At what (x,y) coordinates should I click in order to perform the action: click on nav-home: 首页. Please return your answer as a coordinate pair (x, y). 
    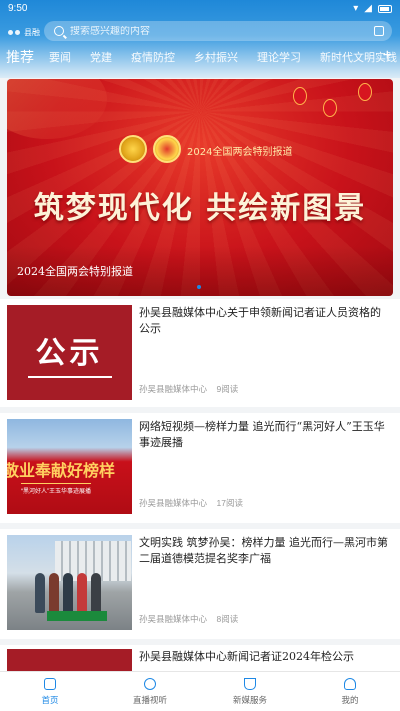
    Looking at the image, I should click on (50, 692).